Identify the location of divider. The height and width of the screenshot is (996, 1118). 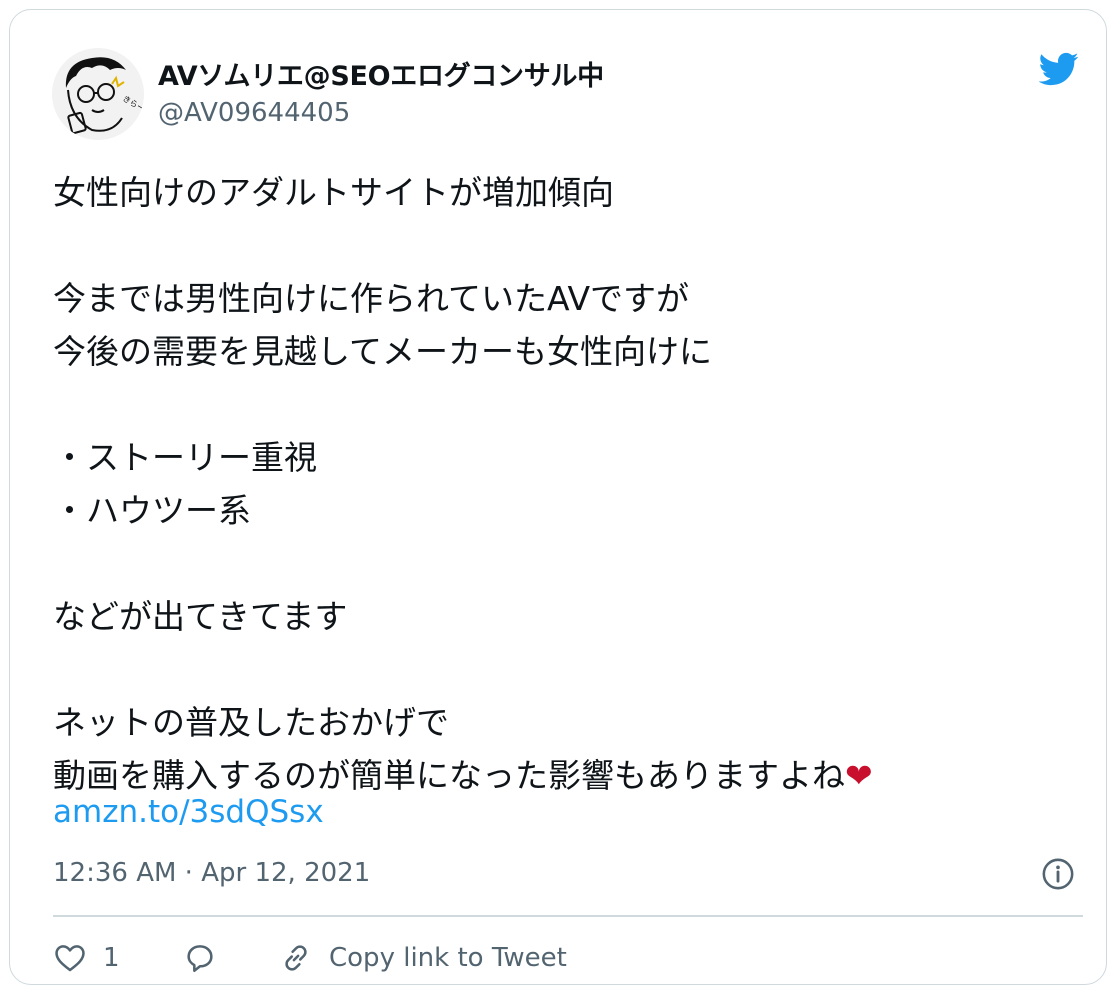
(568, 916).